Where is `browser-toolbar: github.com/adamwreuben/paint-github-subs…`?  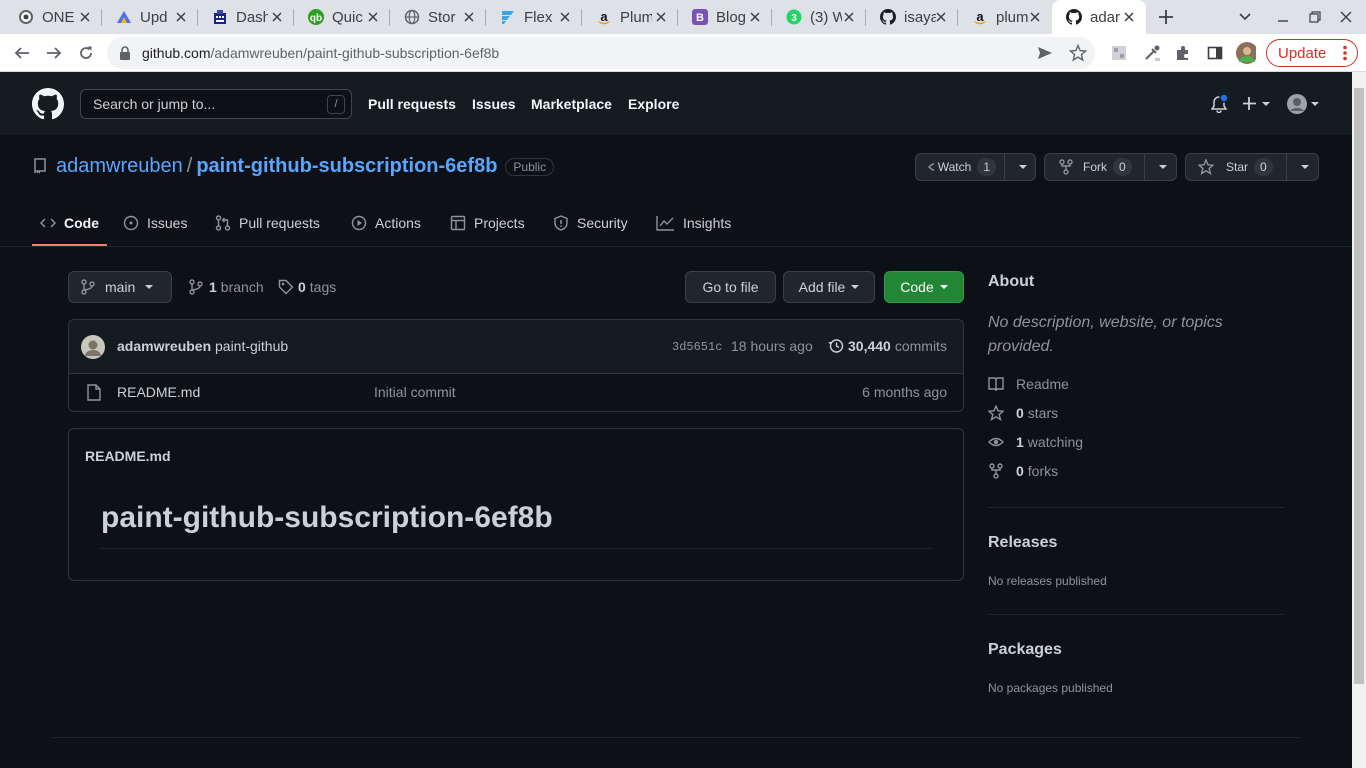 browser-toolbar: github.com/adamwreuben/paint-github-subs… is located at coordinates (683, 53).